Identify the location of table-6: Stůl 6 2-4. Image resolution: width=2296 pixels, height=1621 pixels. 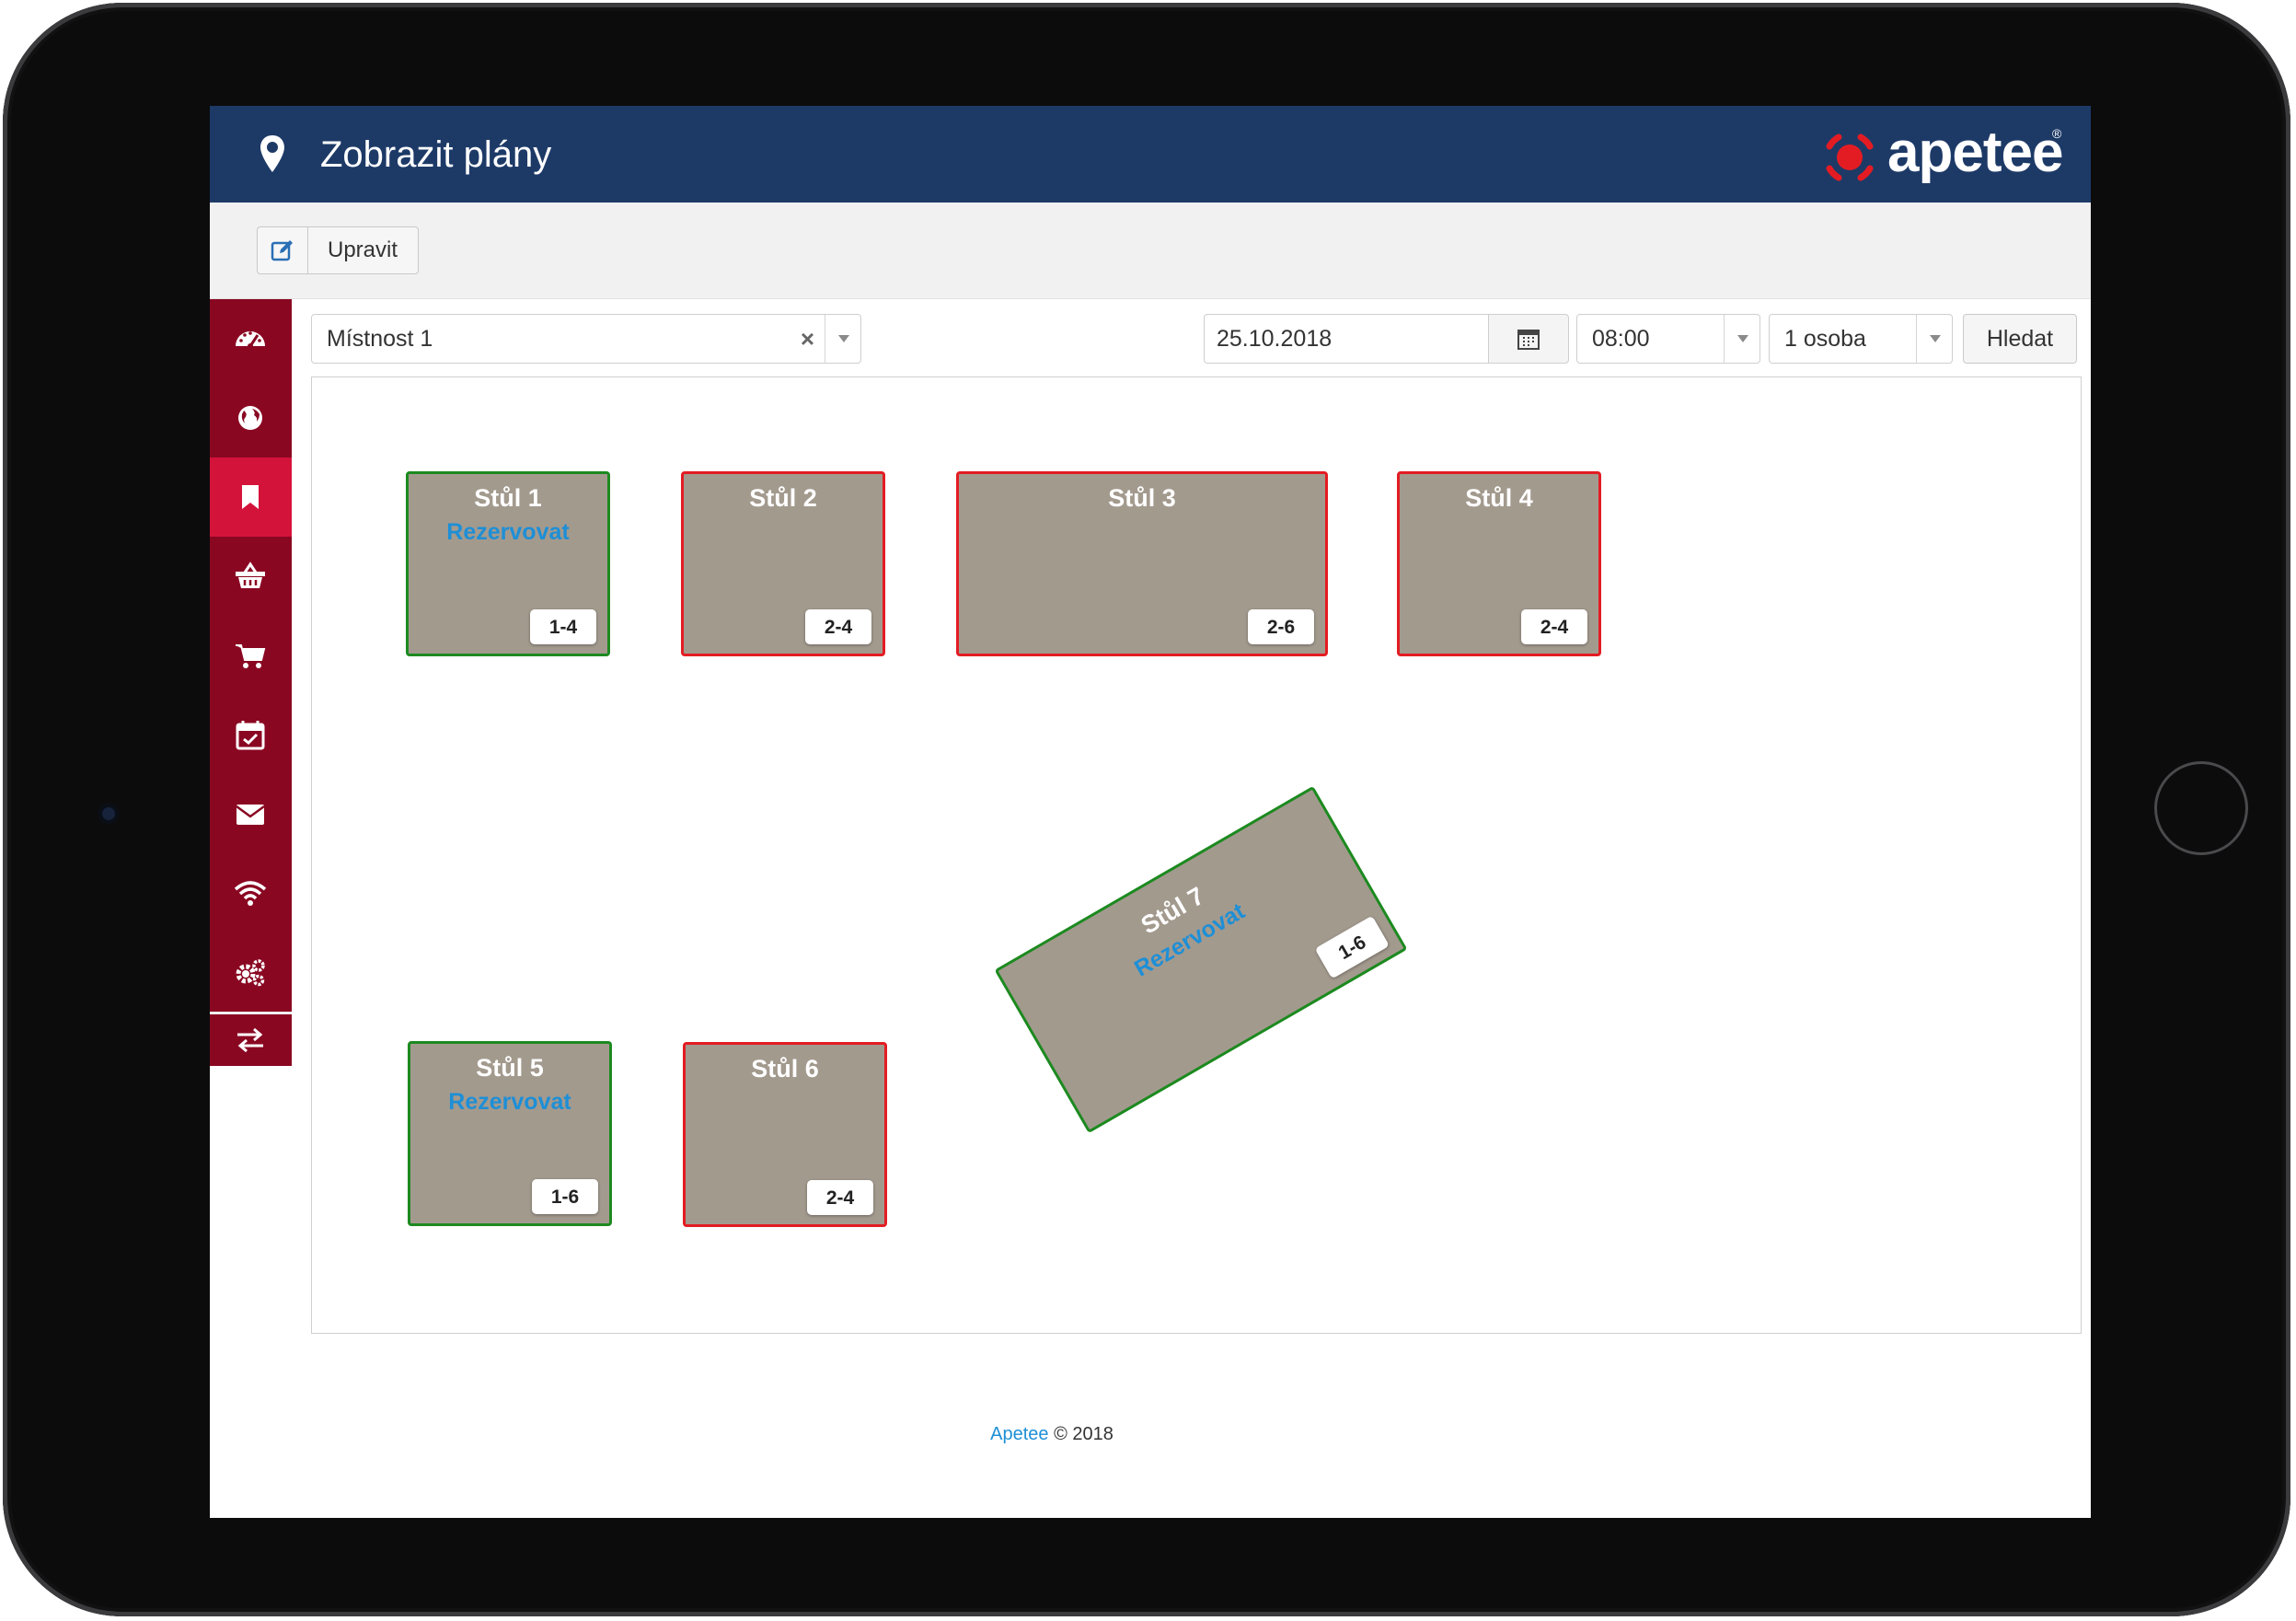
(785, 1134).